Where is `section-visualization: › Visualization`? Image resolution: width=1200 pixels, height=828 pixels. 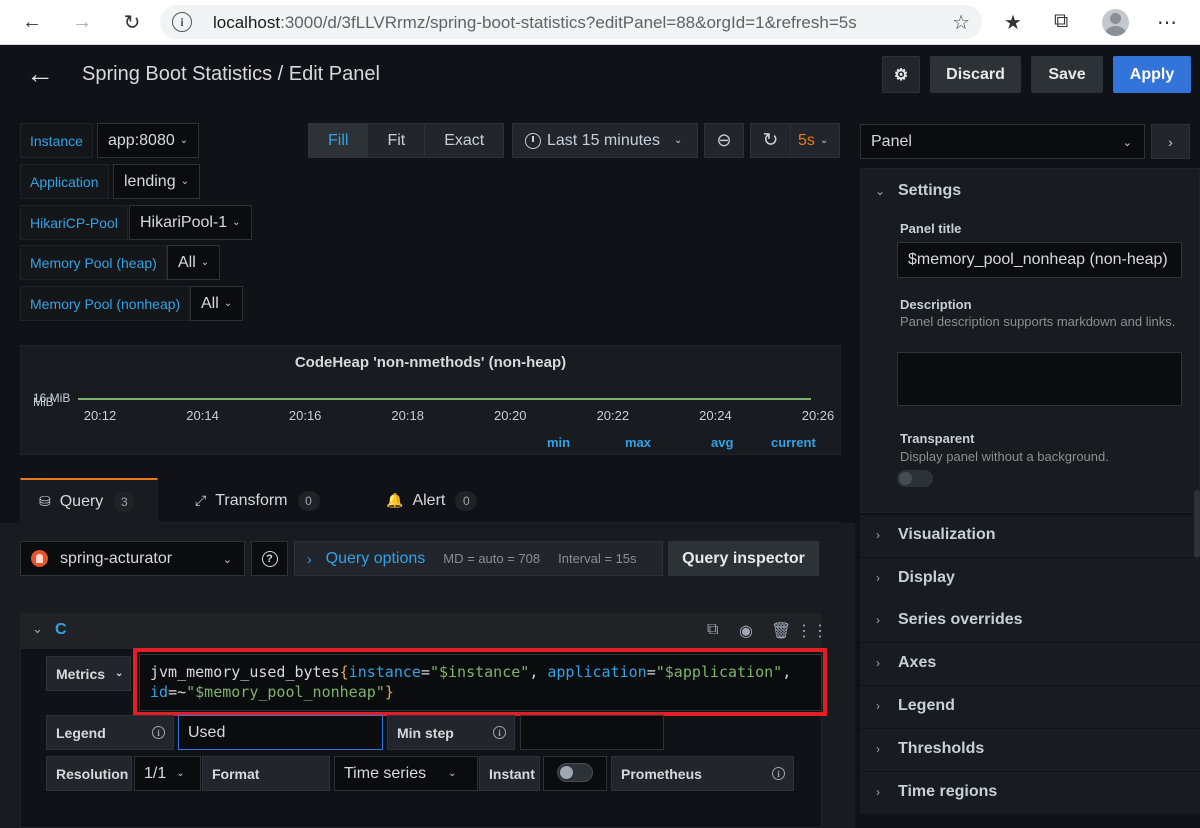
section-visualization: › Visualization is located at coordinates (1030, 536).